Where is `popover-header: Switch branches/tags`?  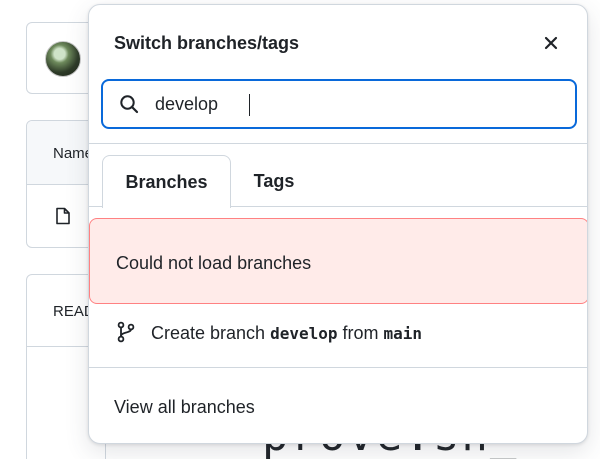
popover-header: Switch branches/tags is located at coordinates (338, 40).